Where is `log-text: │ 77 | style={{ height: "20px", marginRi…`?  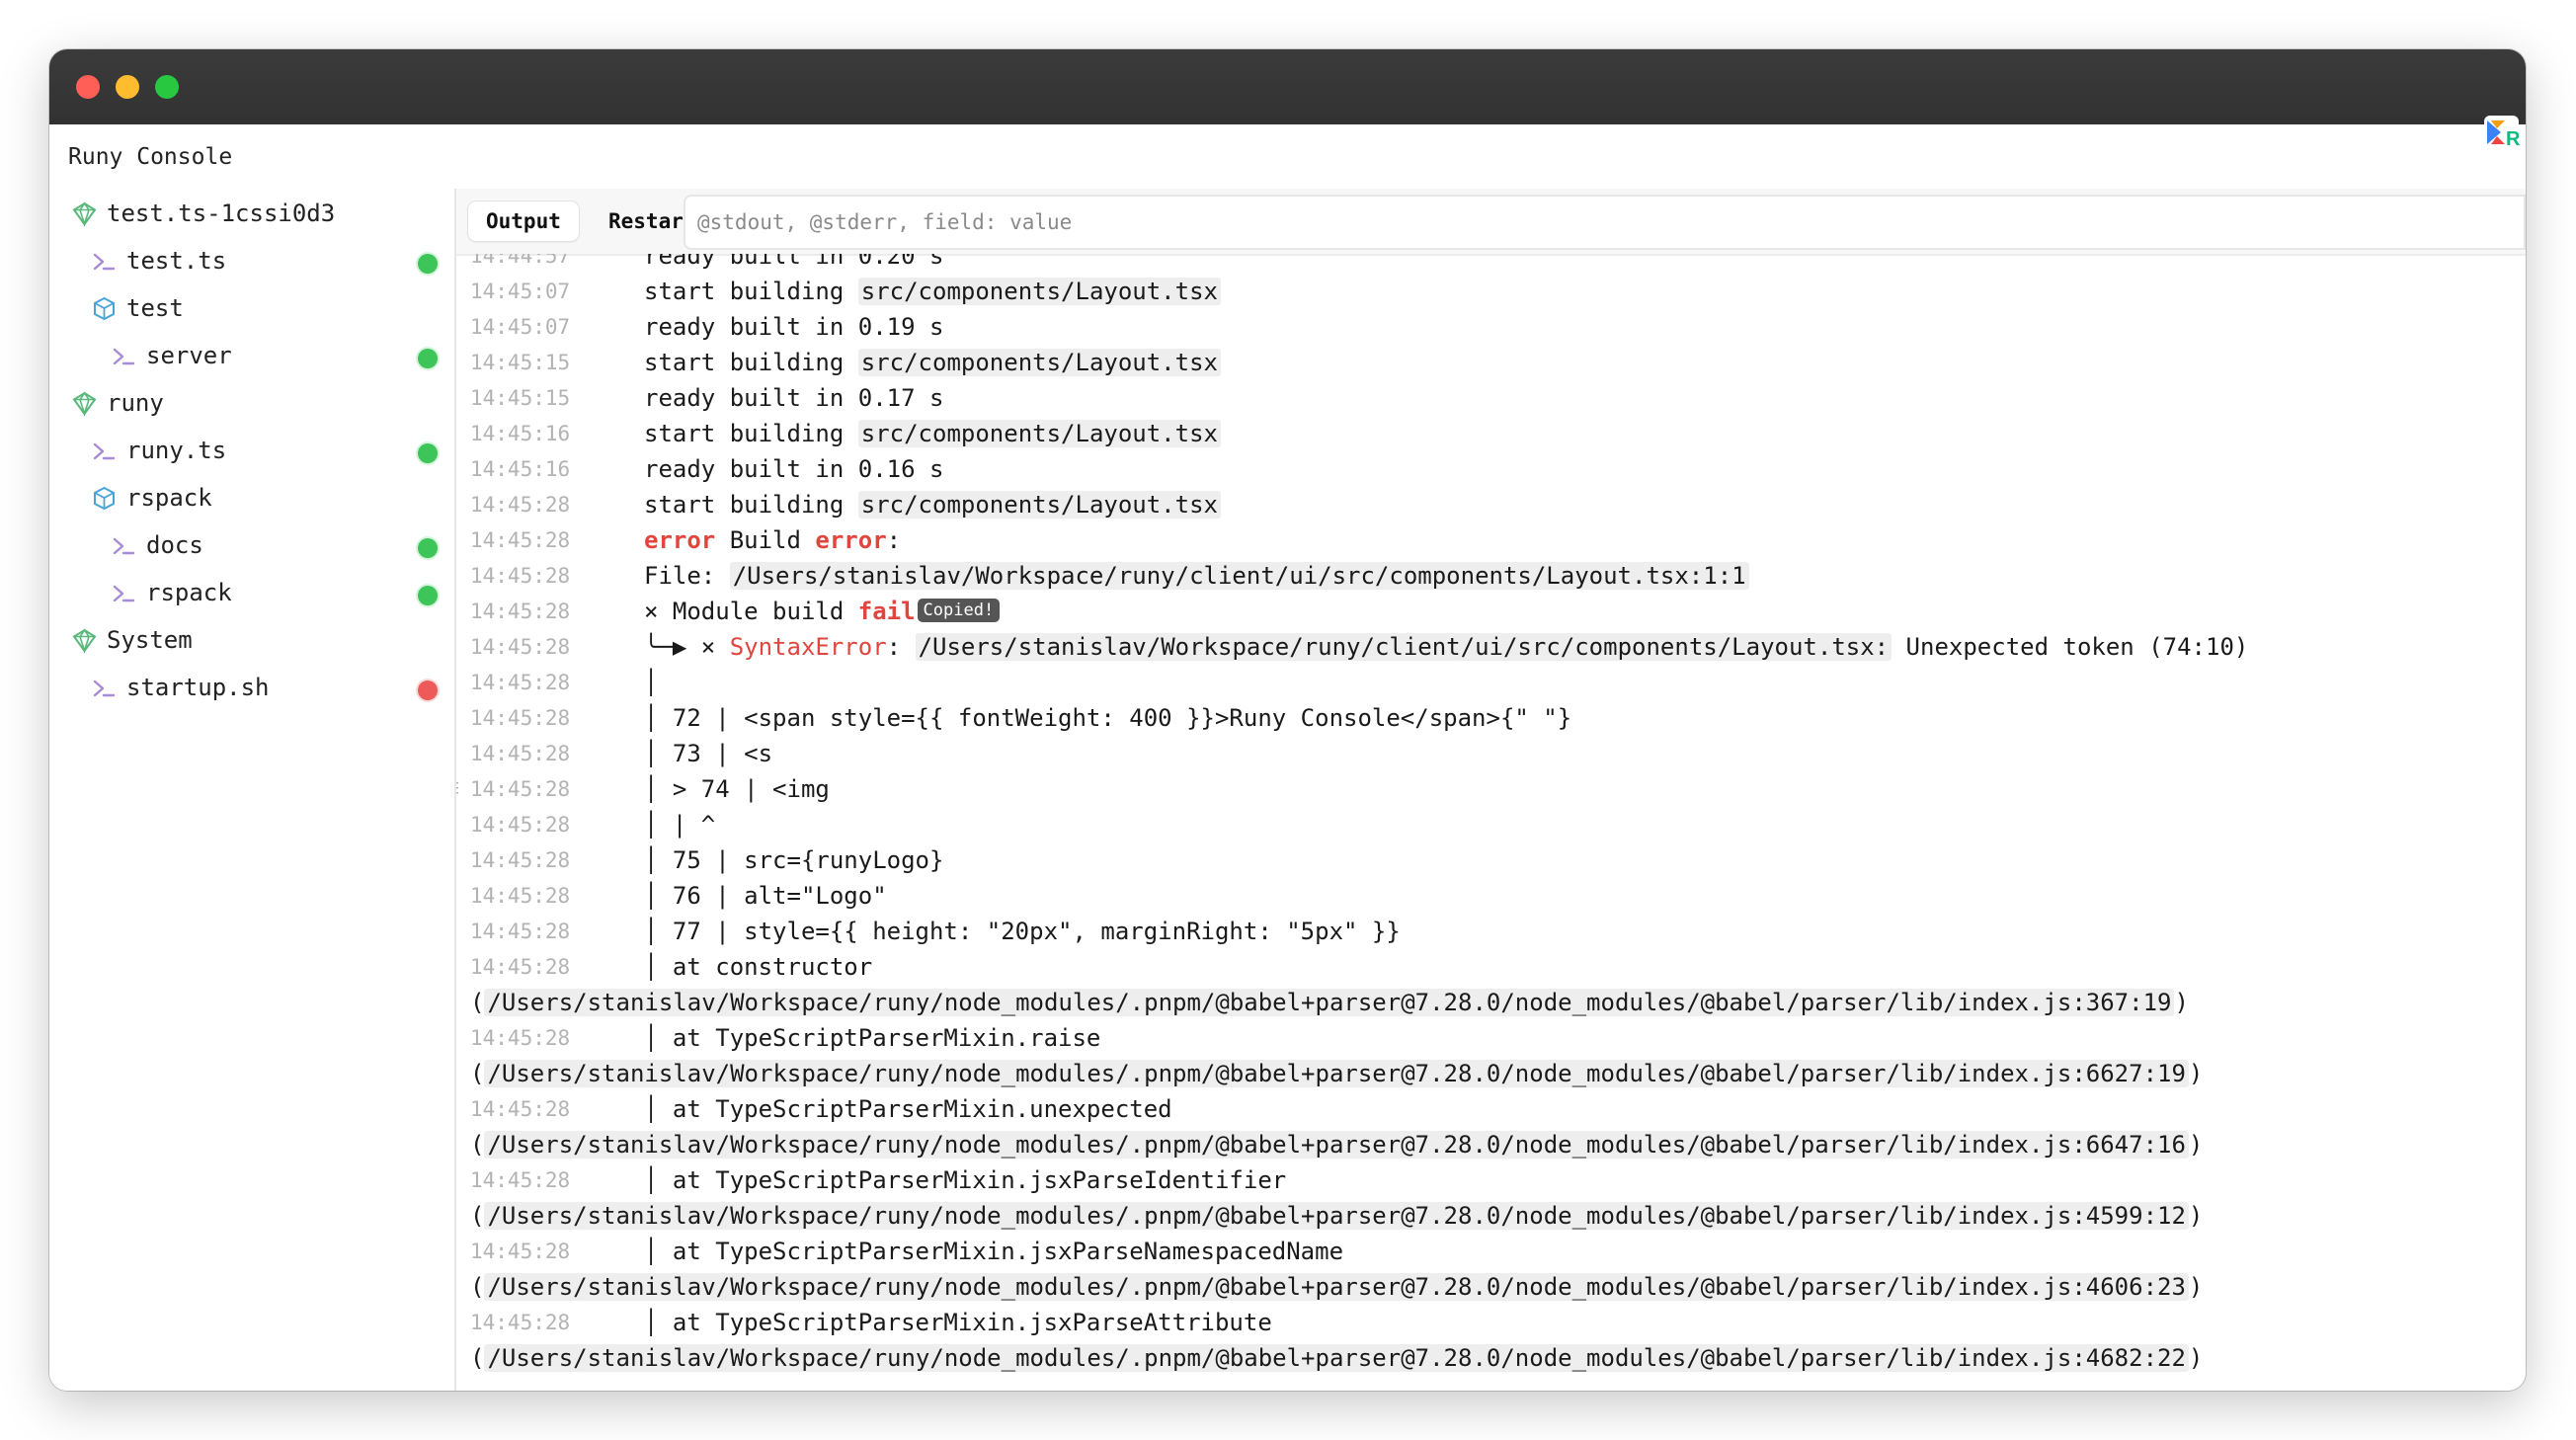 log-text: │ 77 | style={{ height: "20px", marginRi… is located at coordinates (1022, 931).